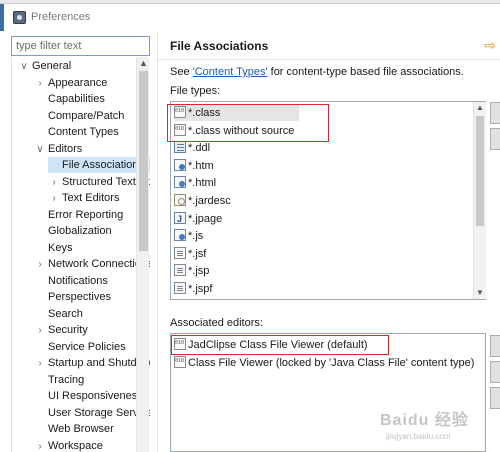  I want to click on tree-item-label: Search, so click(65, 313).